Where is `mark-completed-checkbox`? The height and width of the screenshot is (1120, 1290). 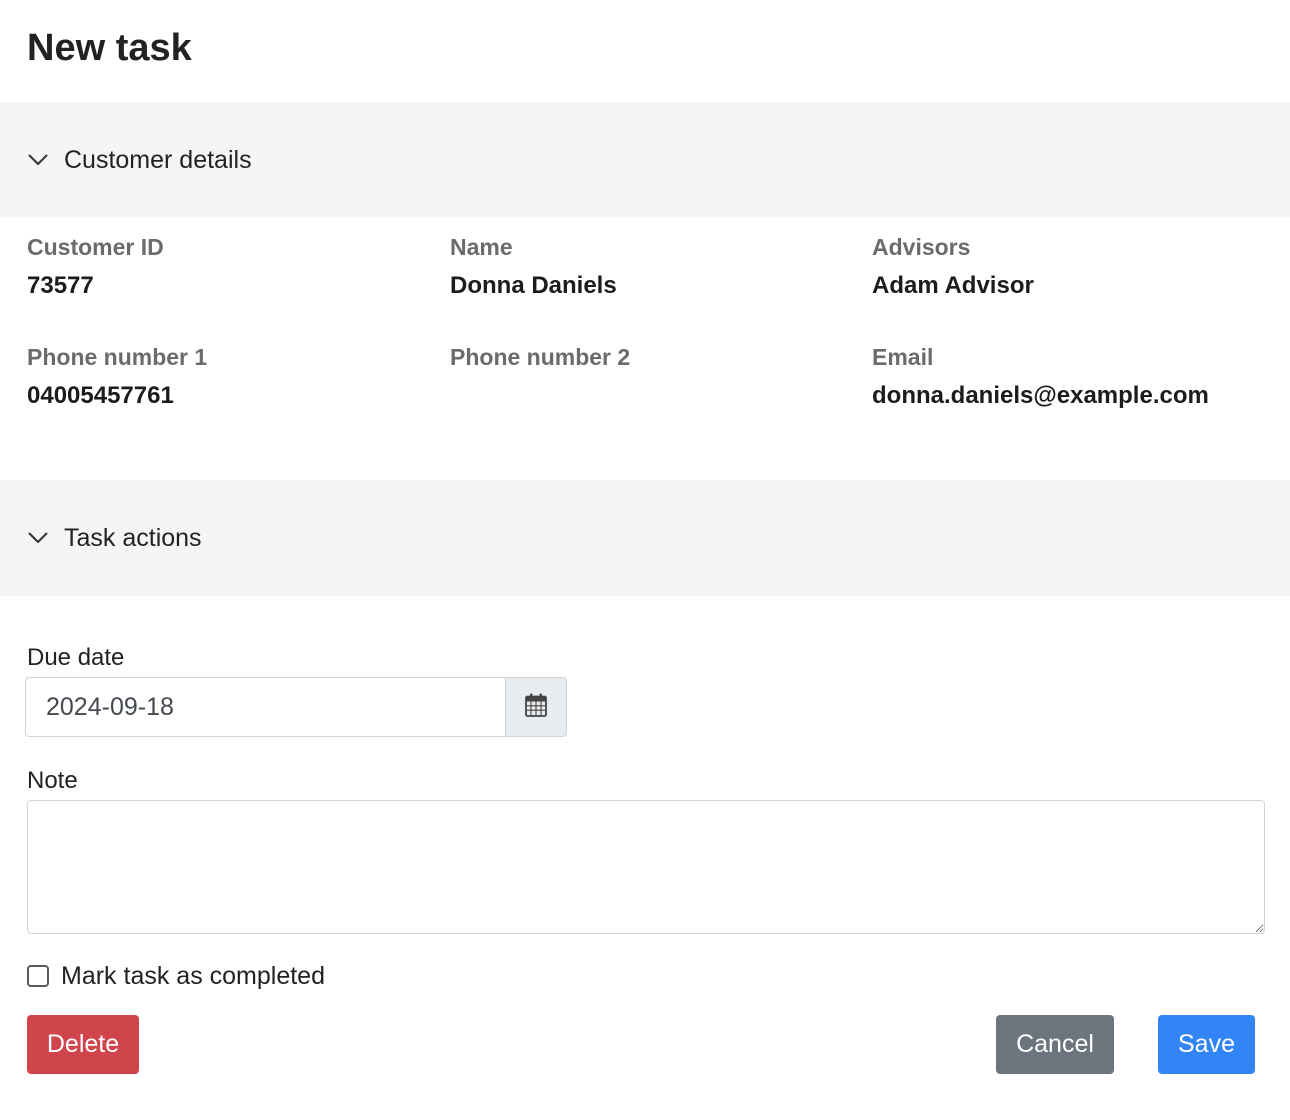
mark-completed-checkbox is located at coordinates (38, 976).